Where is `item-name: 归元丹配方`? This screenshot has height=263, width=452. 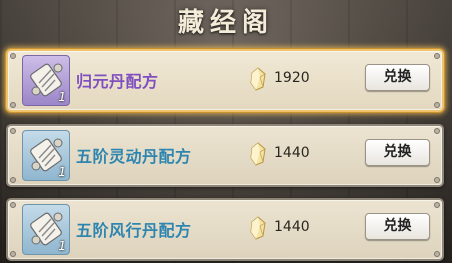 item-name: 归元丹配方 is located at coordinates (117, 81).